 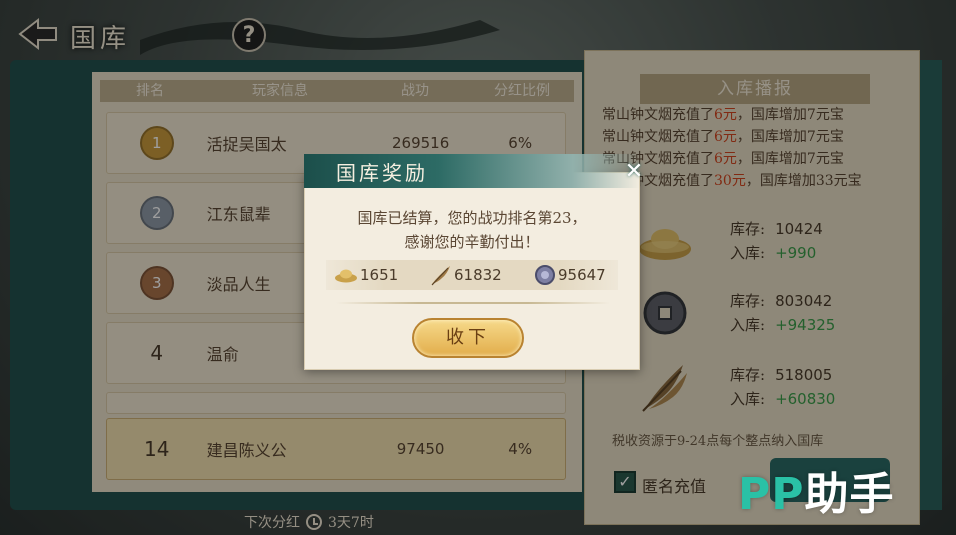 I want to click on reward-coin: 95647, so click(x=570, y=275).